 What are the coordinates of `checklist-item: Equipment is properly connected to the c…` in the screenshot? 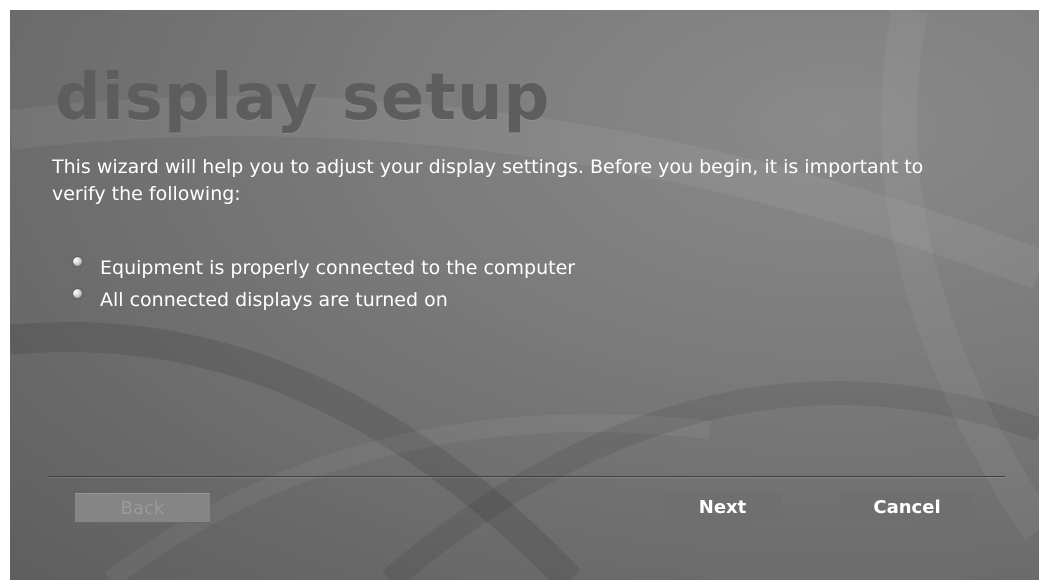 It's located at (322, 268).